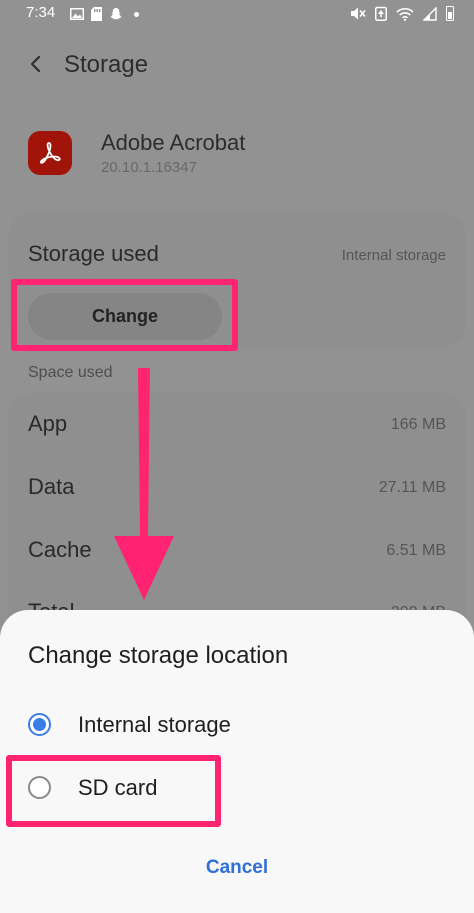 The height and width of the screenshot is (913, 474). What do you see at coordinates (77, 14) in the screenshot?
I see `gallery-icon` at bounding box center [77, 14].